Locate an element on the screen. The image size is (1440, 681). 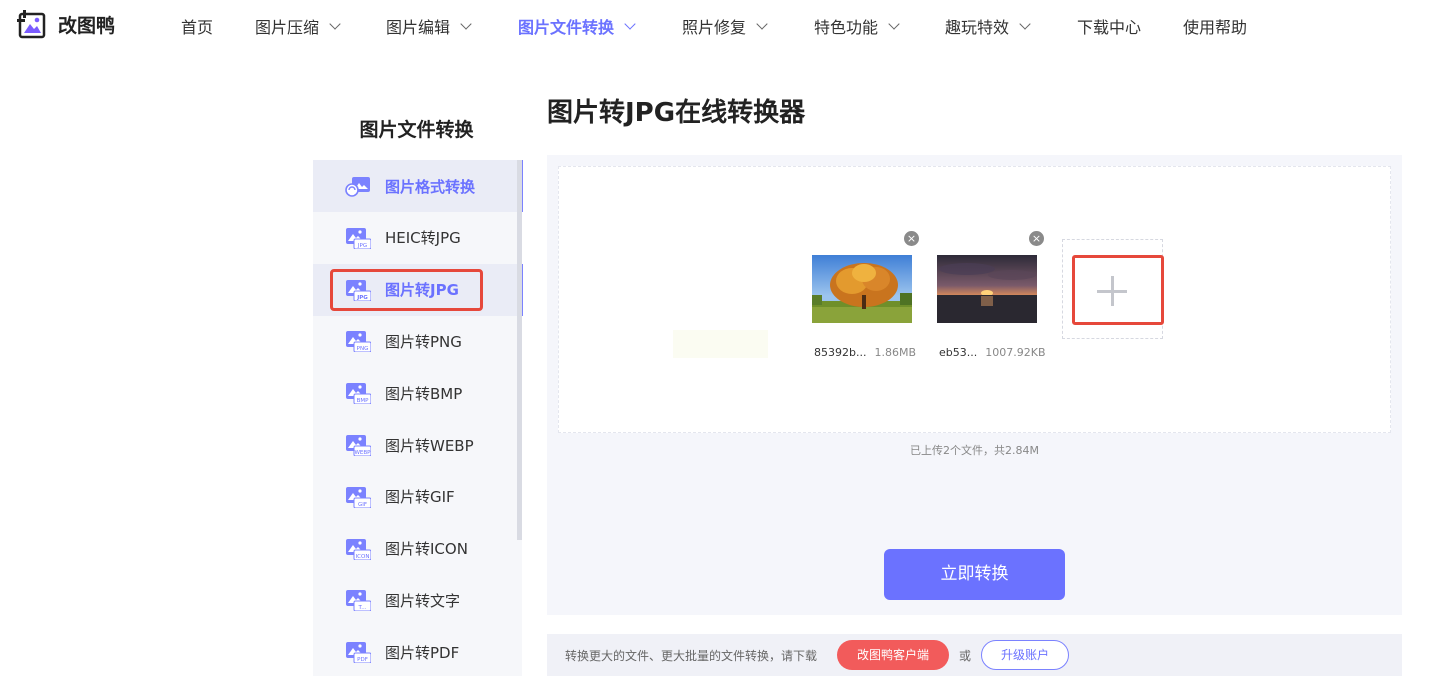
file-meta: eb53... 1007.92KB is located at coordinates (992, 352).